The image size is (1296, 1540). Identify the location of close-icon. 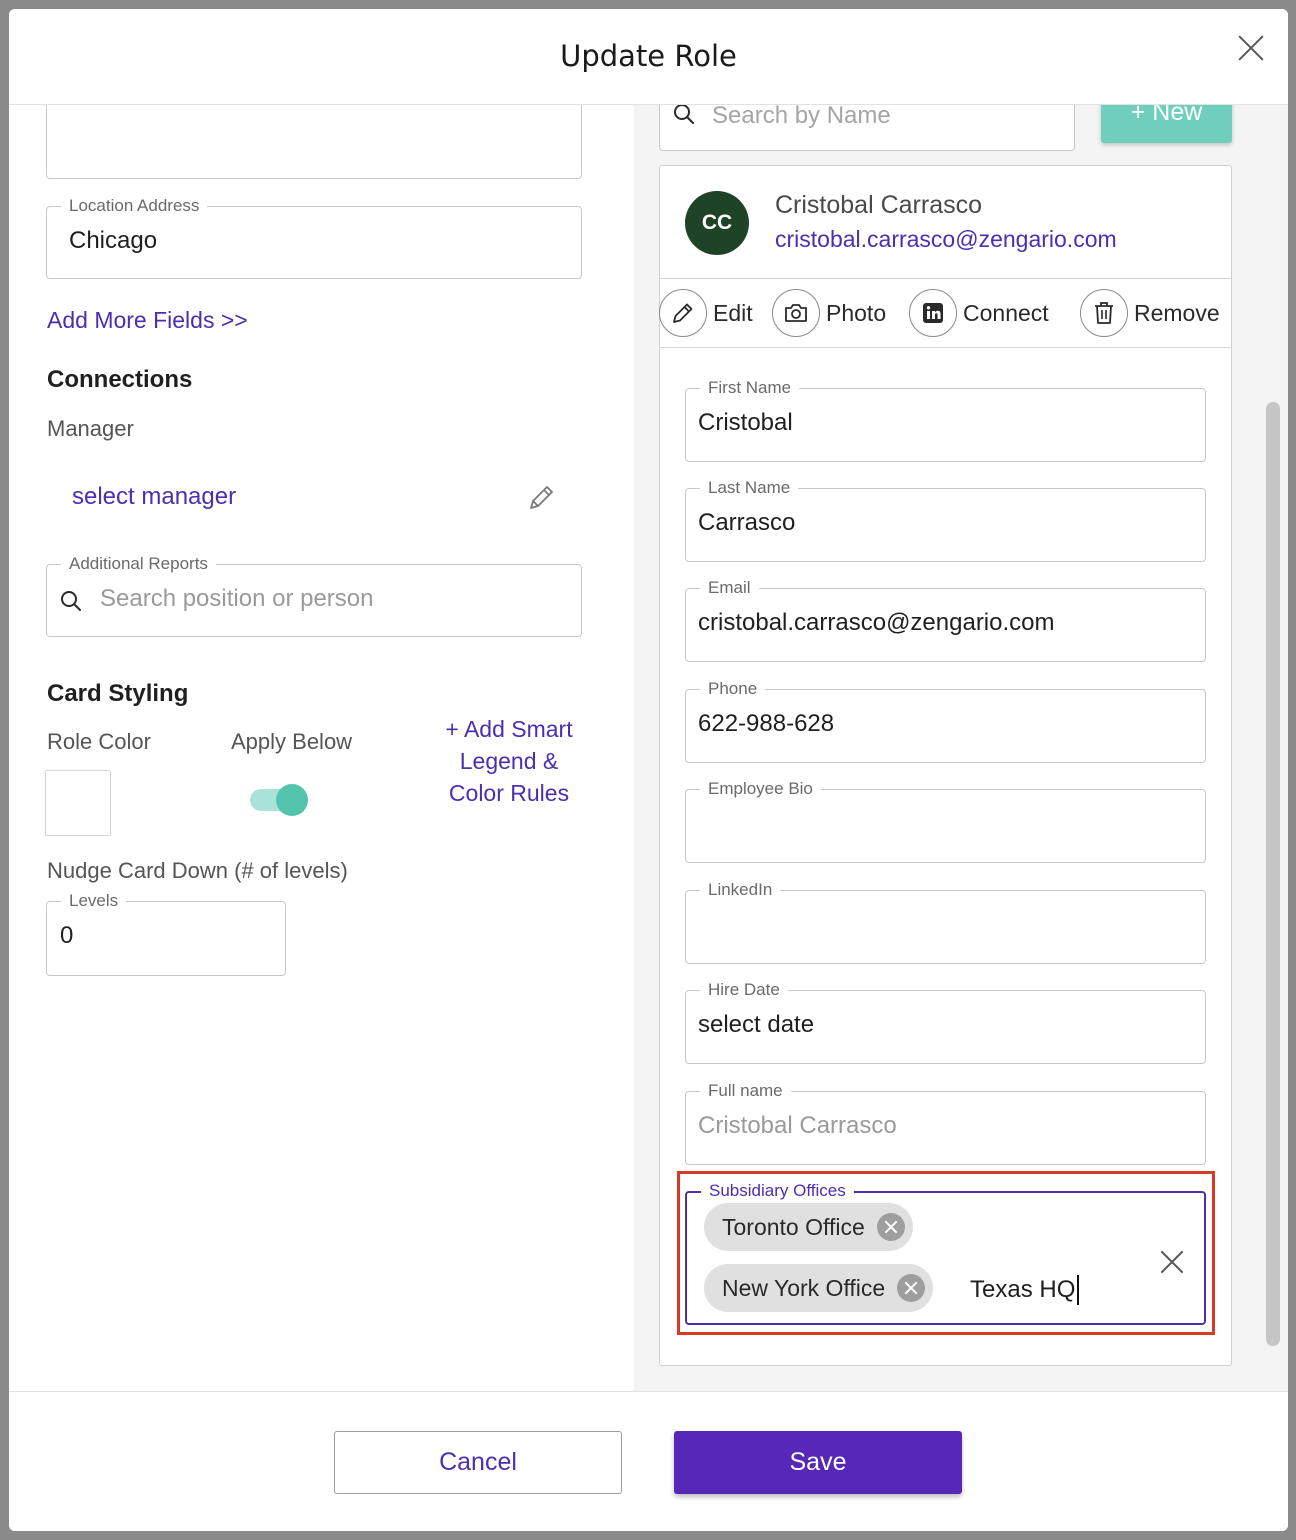
(1251, 48).